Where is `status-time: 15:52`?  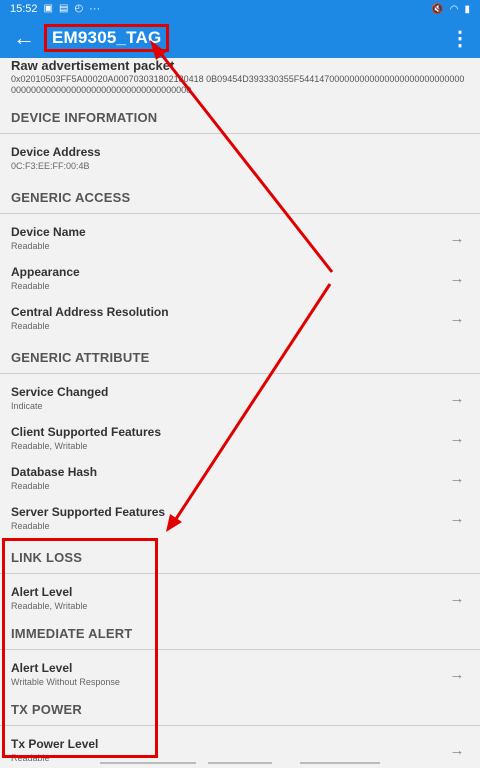 status-time: 15:52 is located at coordinates (24, 9).